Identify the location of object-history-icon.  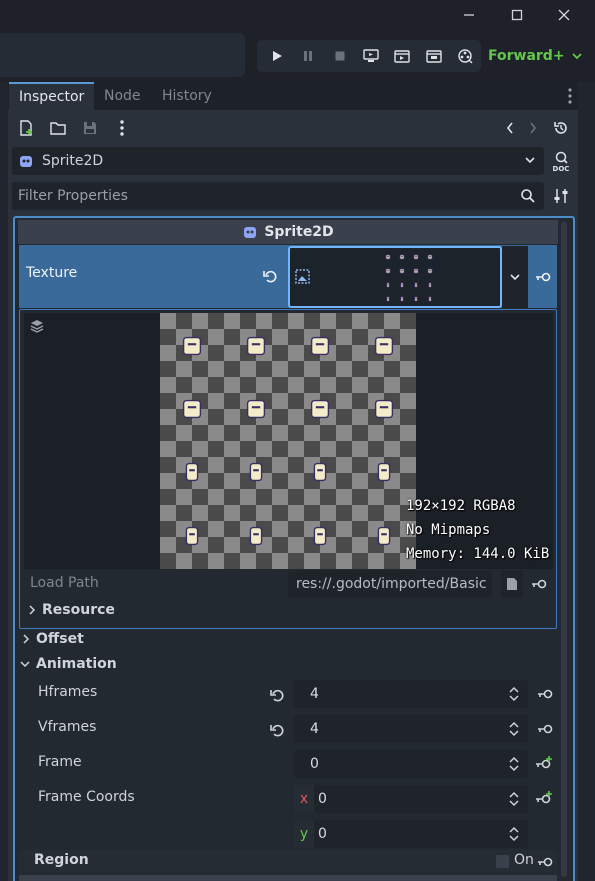
(561, 128).